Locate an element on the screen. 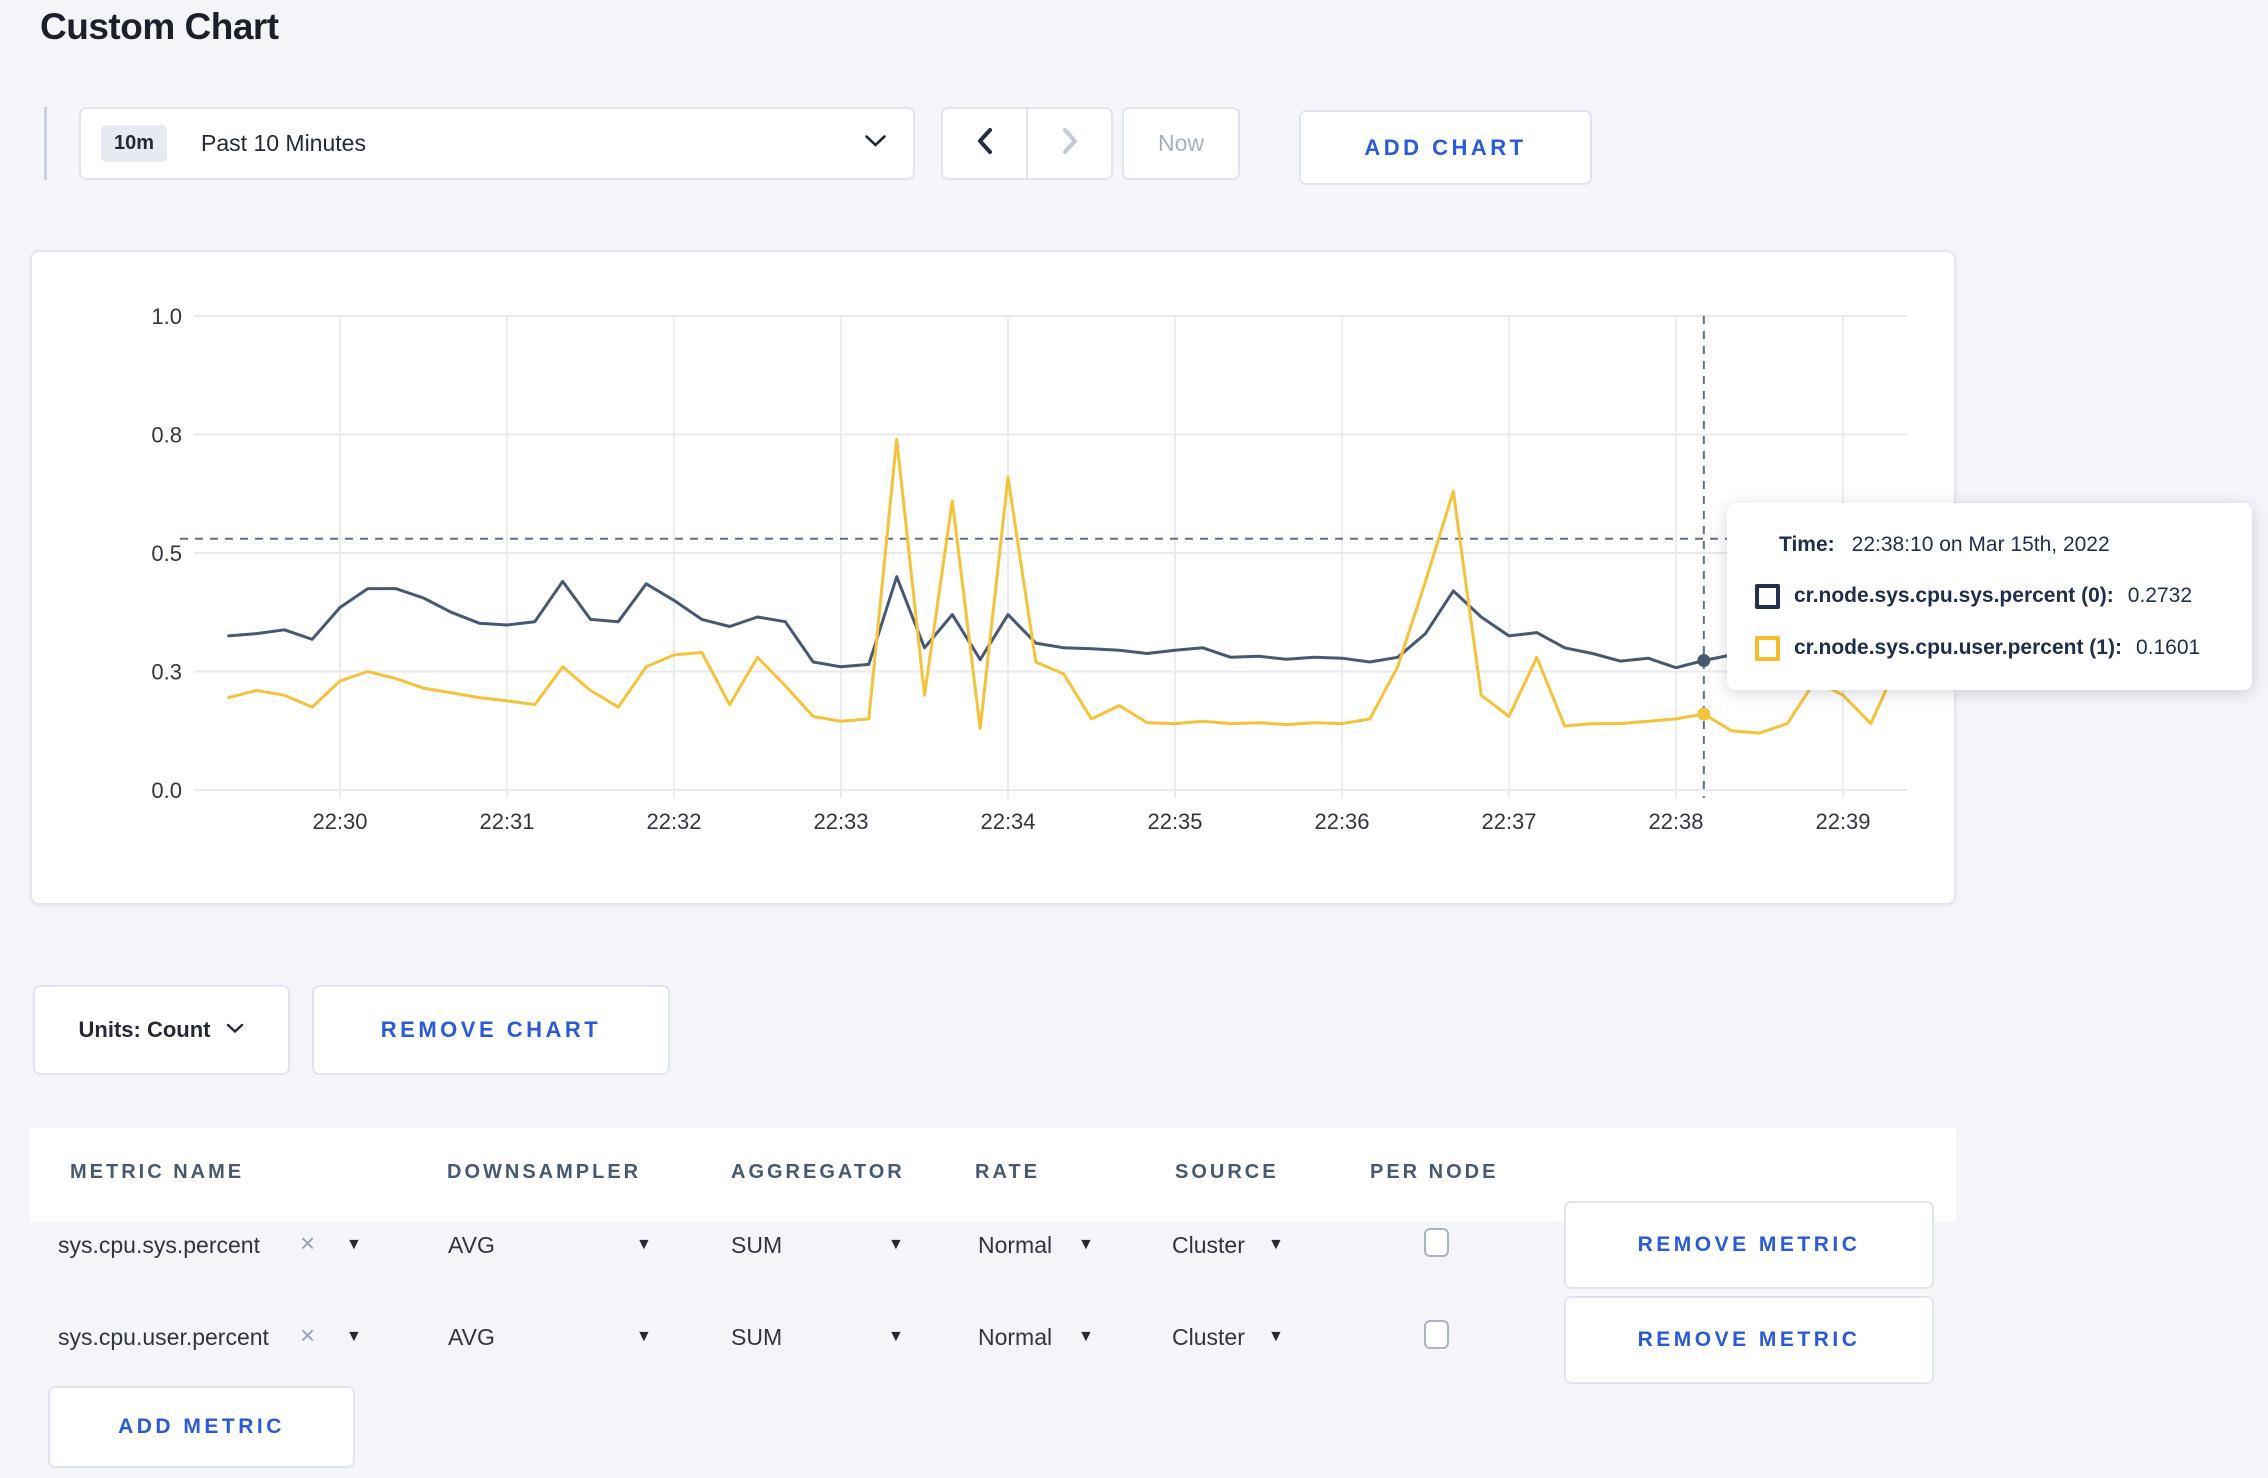 This screenshot has width=2268, height=1478. svg-text: 22:37 is located at coordinates (1508, 821).